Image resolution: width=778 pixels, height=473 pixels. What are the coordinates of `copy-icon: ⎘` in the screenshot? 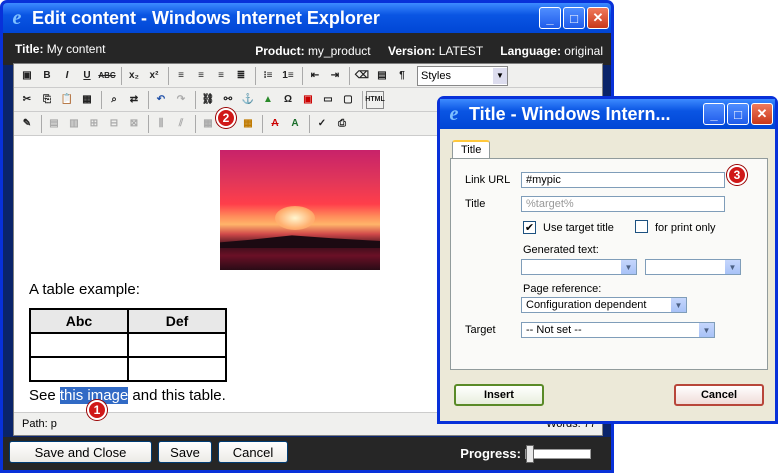 It's located at (47, 100).